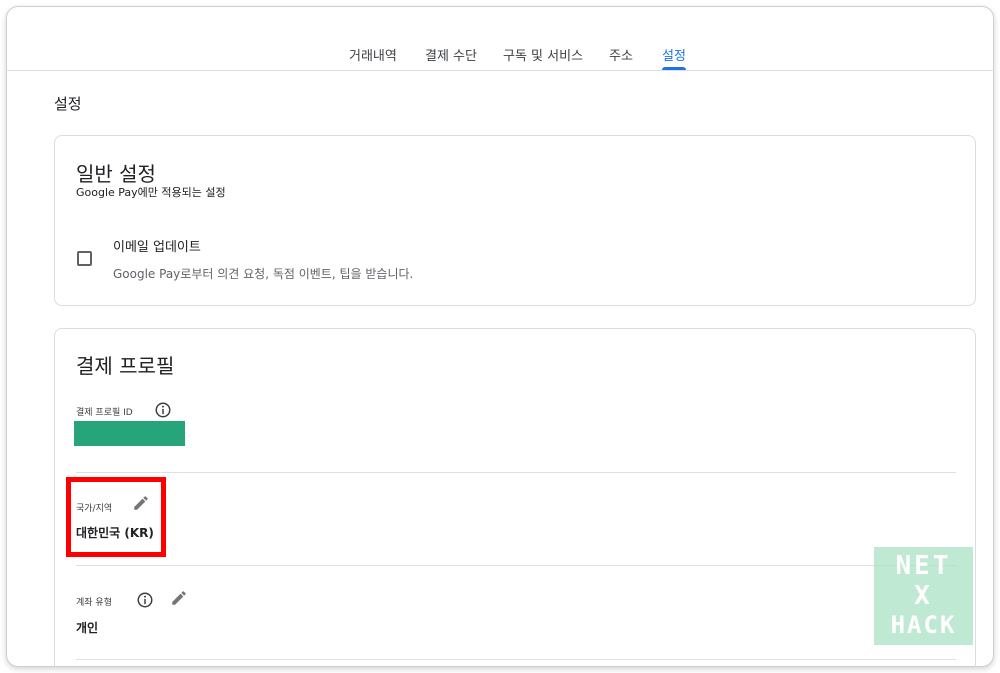  I want to click on general-settings-title: 일반 설정, so click(116, 174).